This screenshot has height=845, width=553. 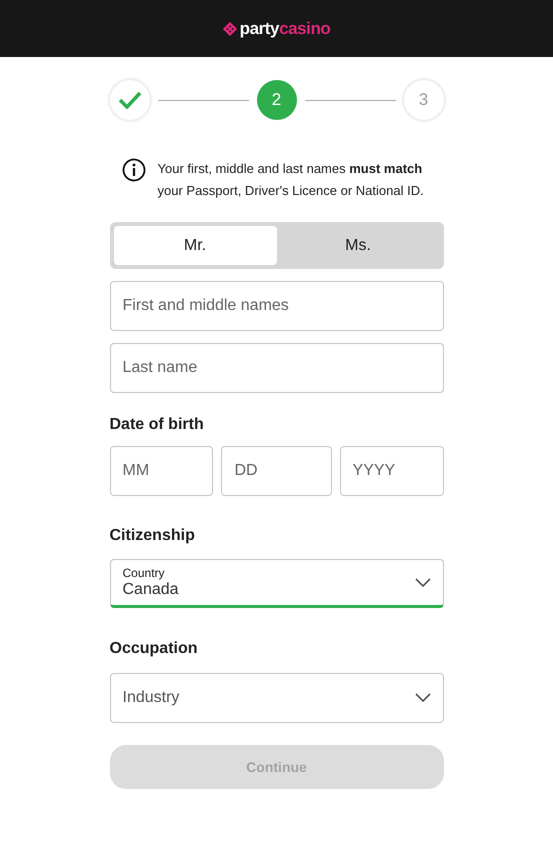 I want to click on citizenship-label: Citizenship, so click(x=153, y=536).